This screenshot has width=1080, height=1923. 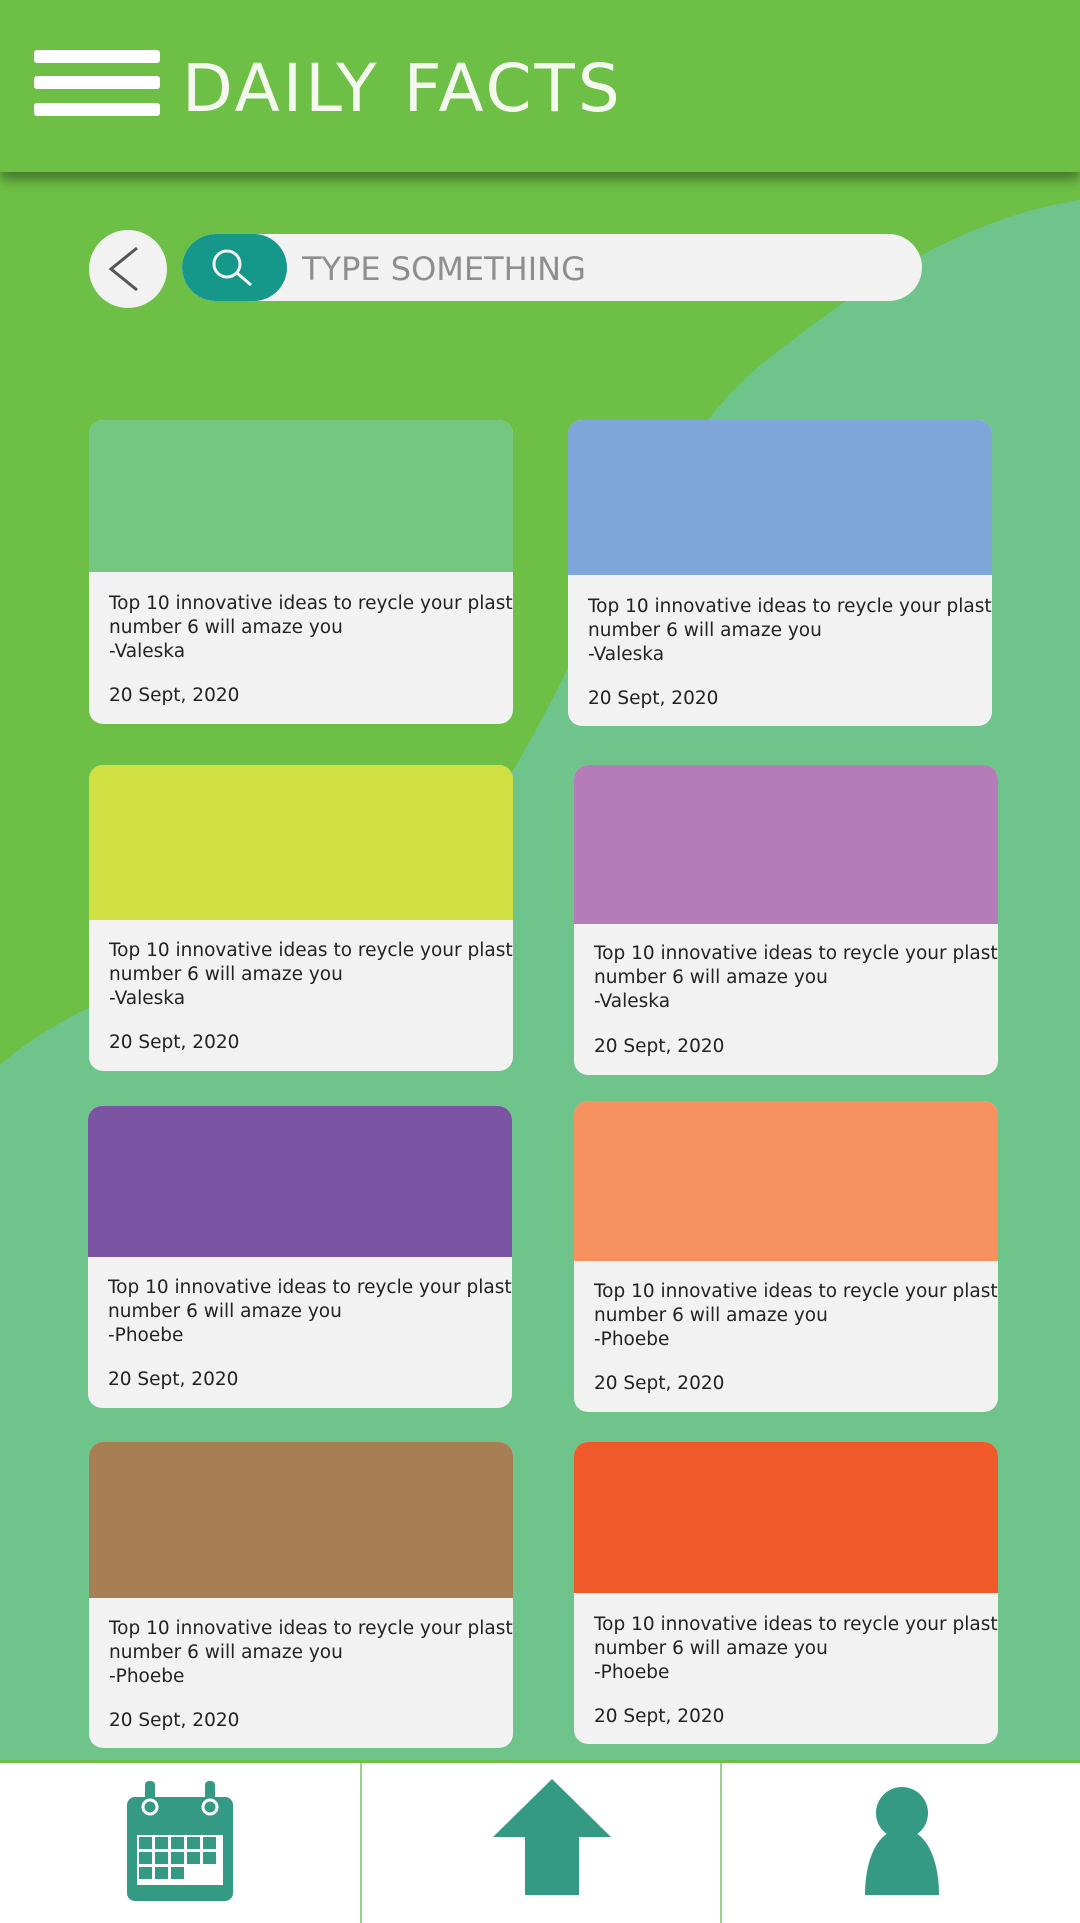 I want to click on chevron-left-icon, so click(x=123, y=269).